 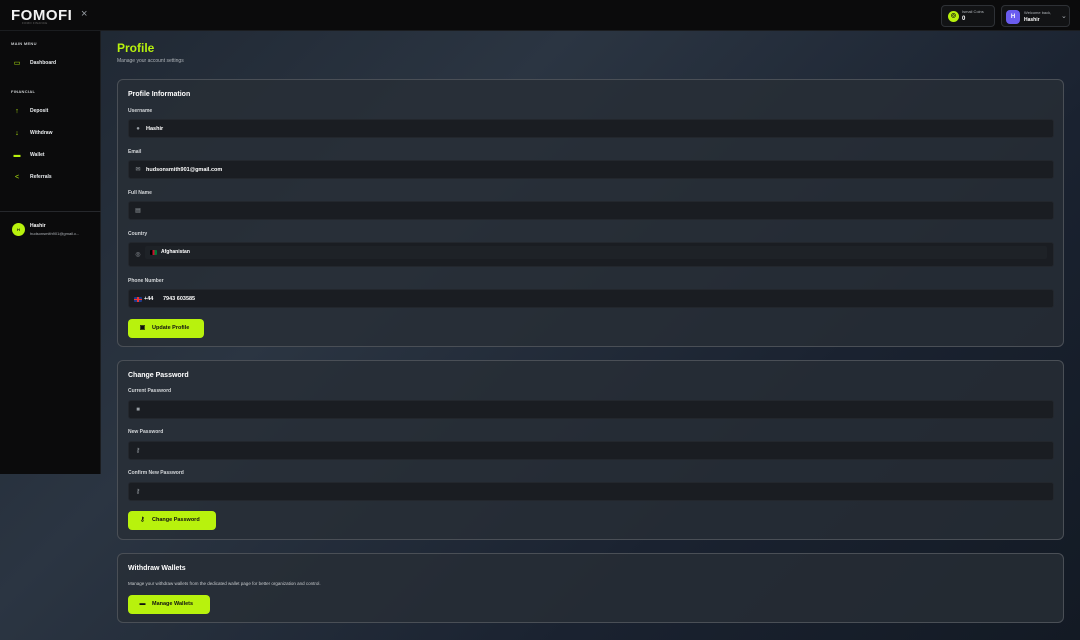 I want to click on current-password-label: Current Password, so click(x=150, y=391).